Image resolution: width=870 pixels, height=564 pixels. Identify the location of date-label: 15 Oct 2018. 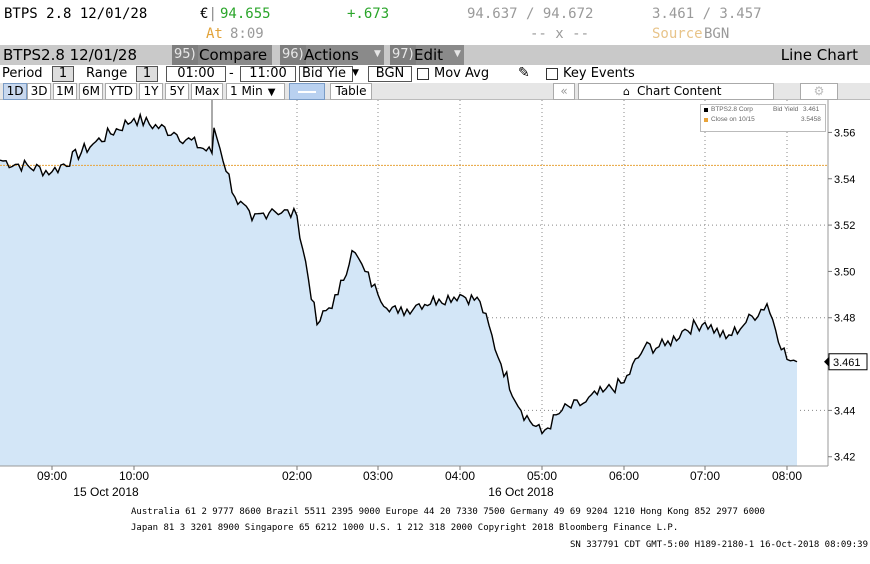
(106, 492).